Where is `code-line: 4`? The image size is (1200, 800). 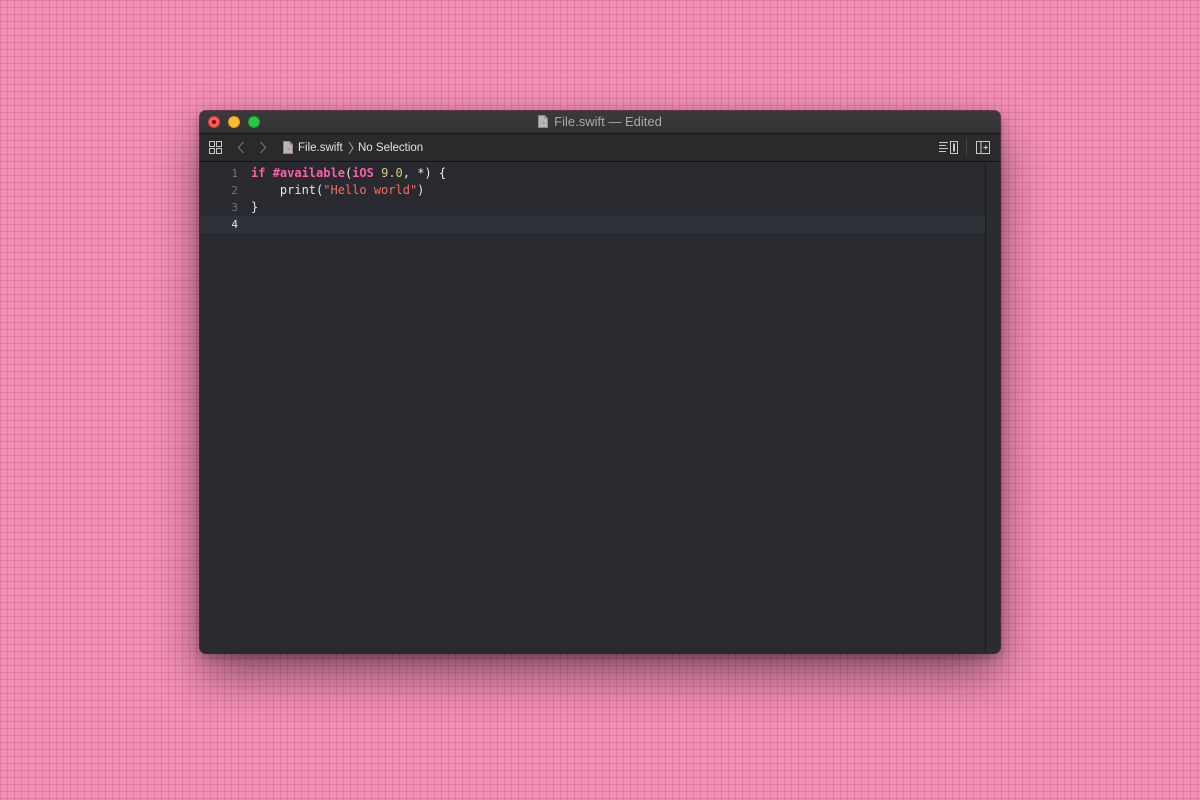 code-line: 4 is located at coordinates (592, 224).